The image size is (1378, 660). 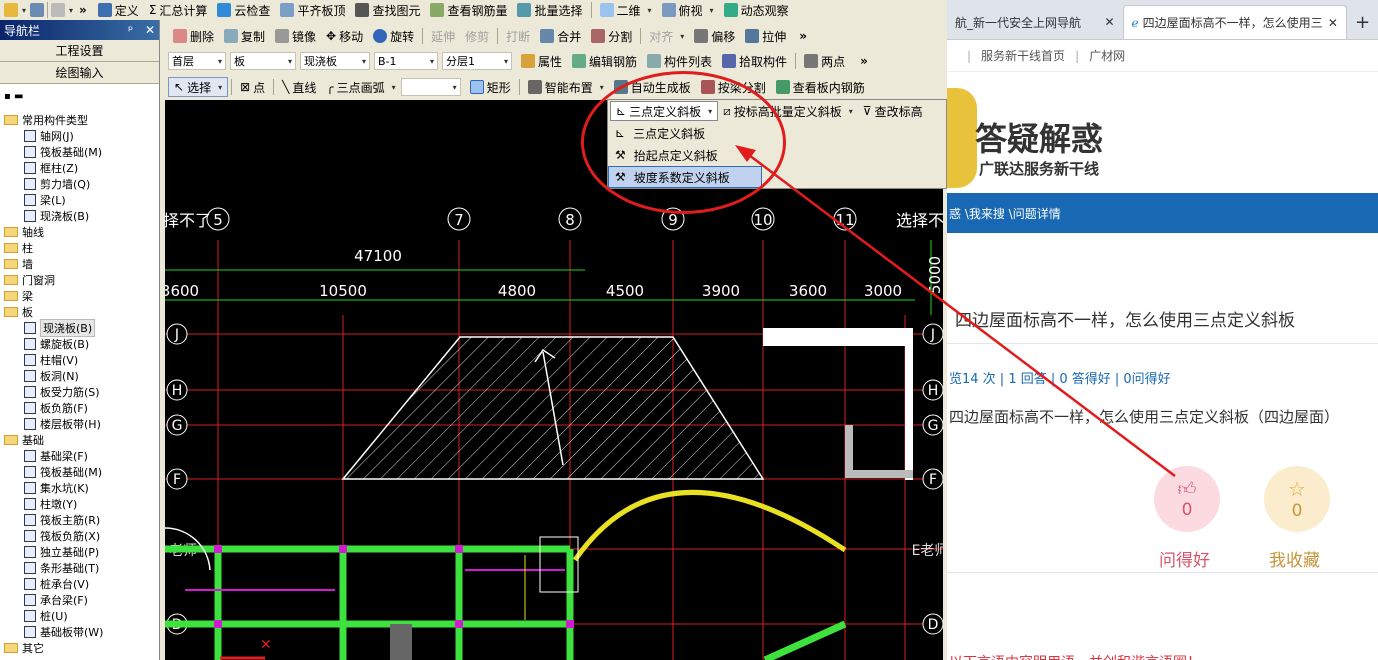 I want to click on tree-folder: 梁, so click(x=79, y=296).